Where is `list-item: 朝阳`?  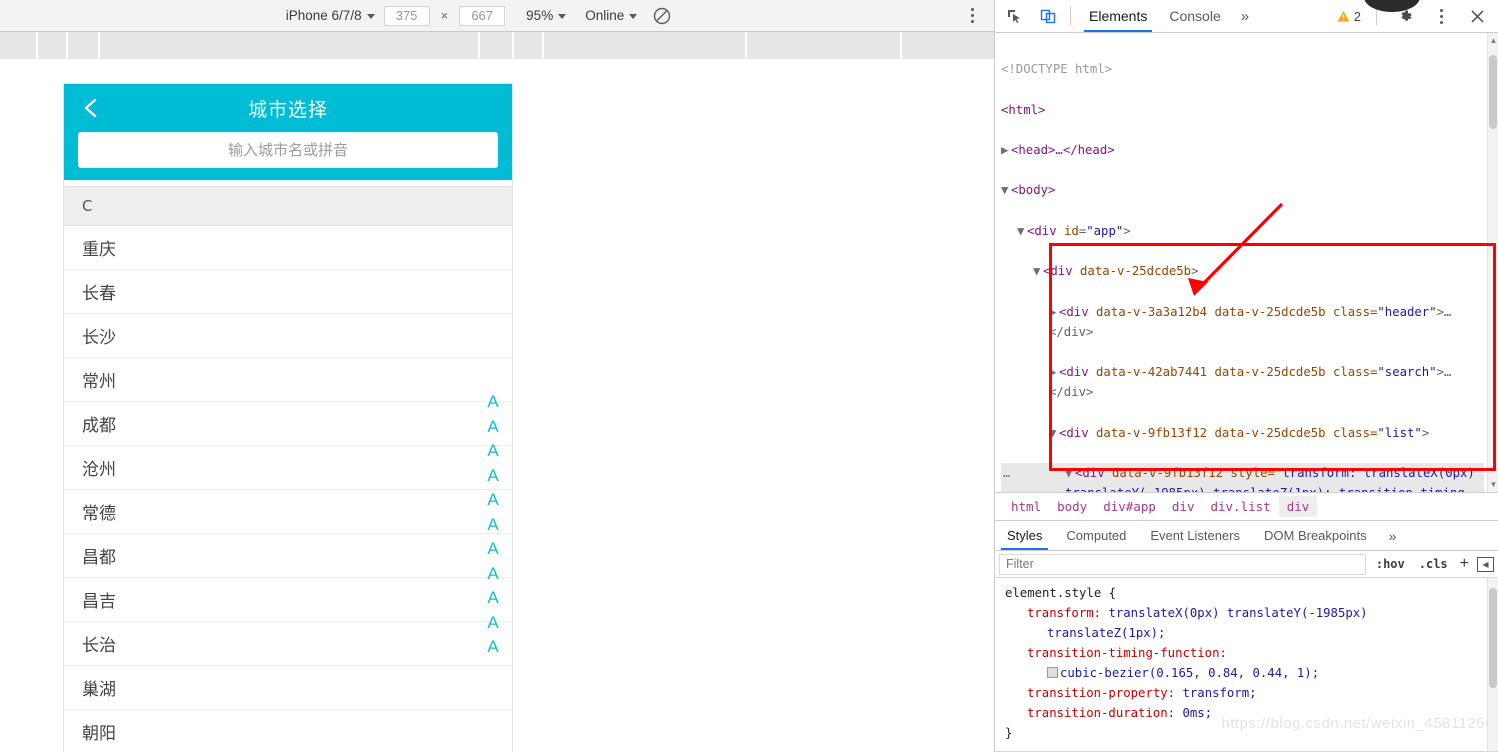 list-item: 朝阳 is located at coordinates (288, 731).